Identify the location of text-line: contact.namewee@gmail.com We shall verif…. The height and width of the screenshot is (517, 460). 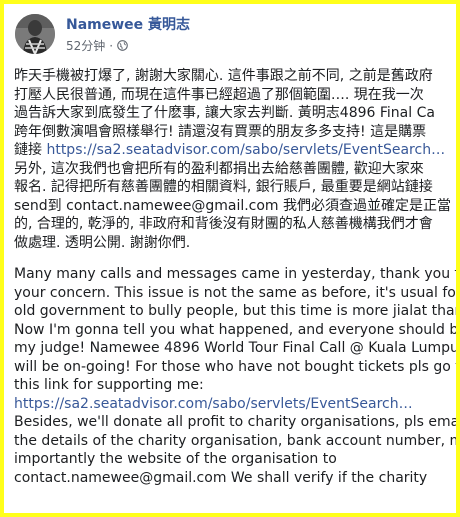
(221, 477).